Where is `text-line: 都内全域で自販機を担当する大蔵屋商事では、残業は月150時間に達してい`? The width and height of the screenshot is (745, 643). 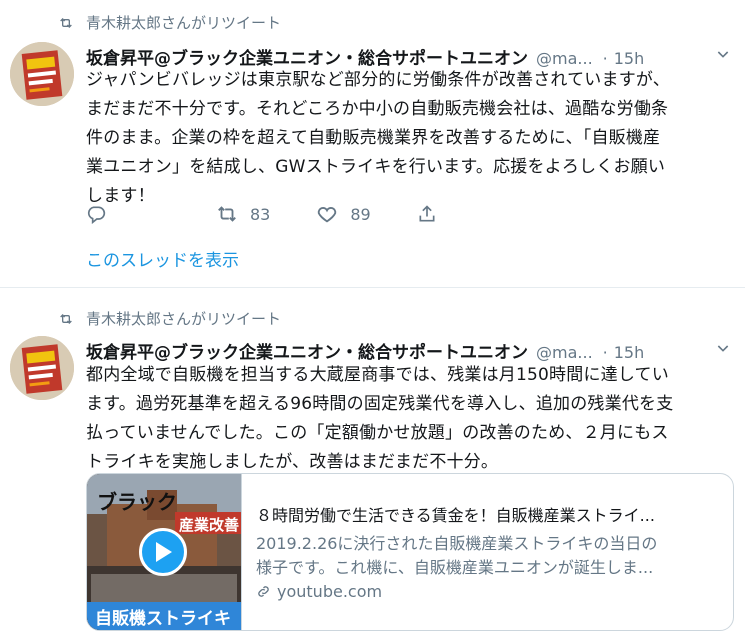
text-line: 都内全域で自販機を担当する大蔵屋商事では、残業は月150時間に達してい is located at coordinates (377, 375).